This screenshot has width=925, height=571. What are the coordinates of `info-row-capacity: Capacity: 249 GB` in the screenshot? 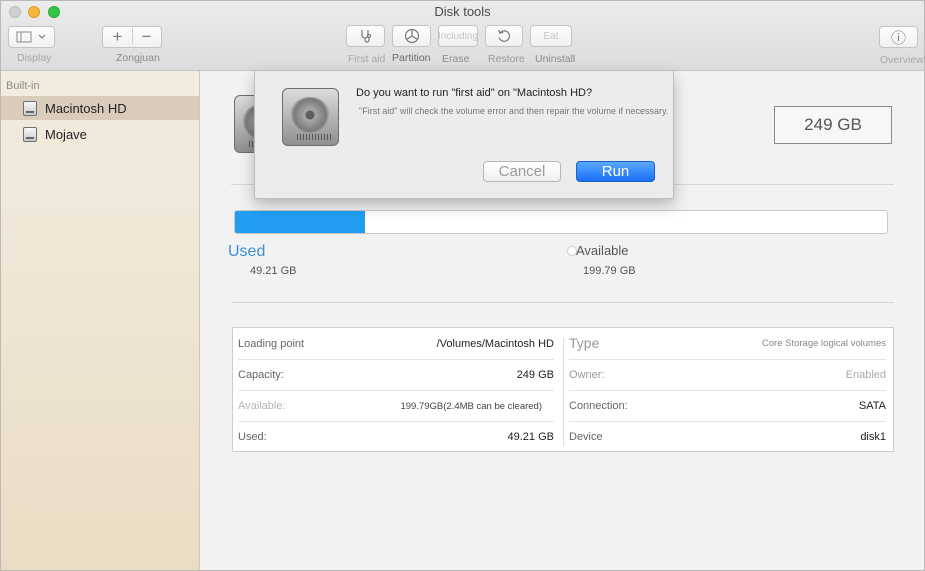 It's located at (396, 375).